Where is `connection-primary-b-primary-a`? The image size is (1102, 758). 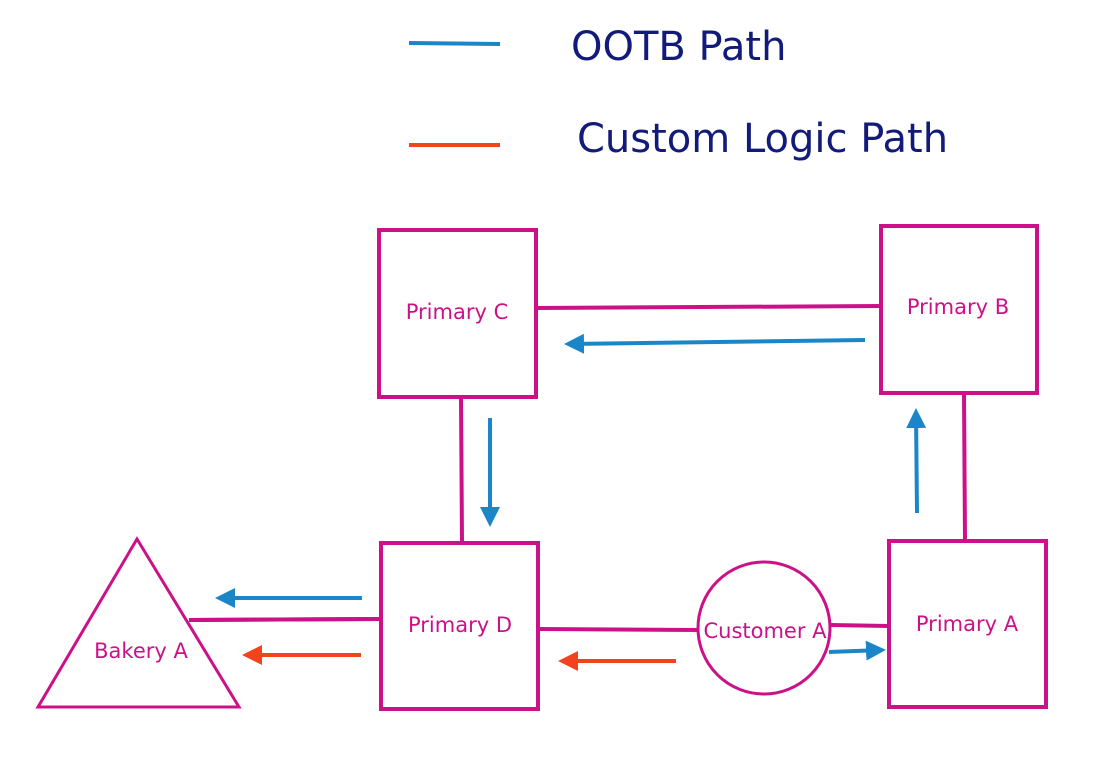
connection-primary-b-primary-a is located at coordinates (964, 467).